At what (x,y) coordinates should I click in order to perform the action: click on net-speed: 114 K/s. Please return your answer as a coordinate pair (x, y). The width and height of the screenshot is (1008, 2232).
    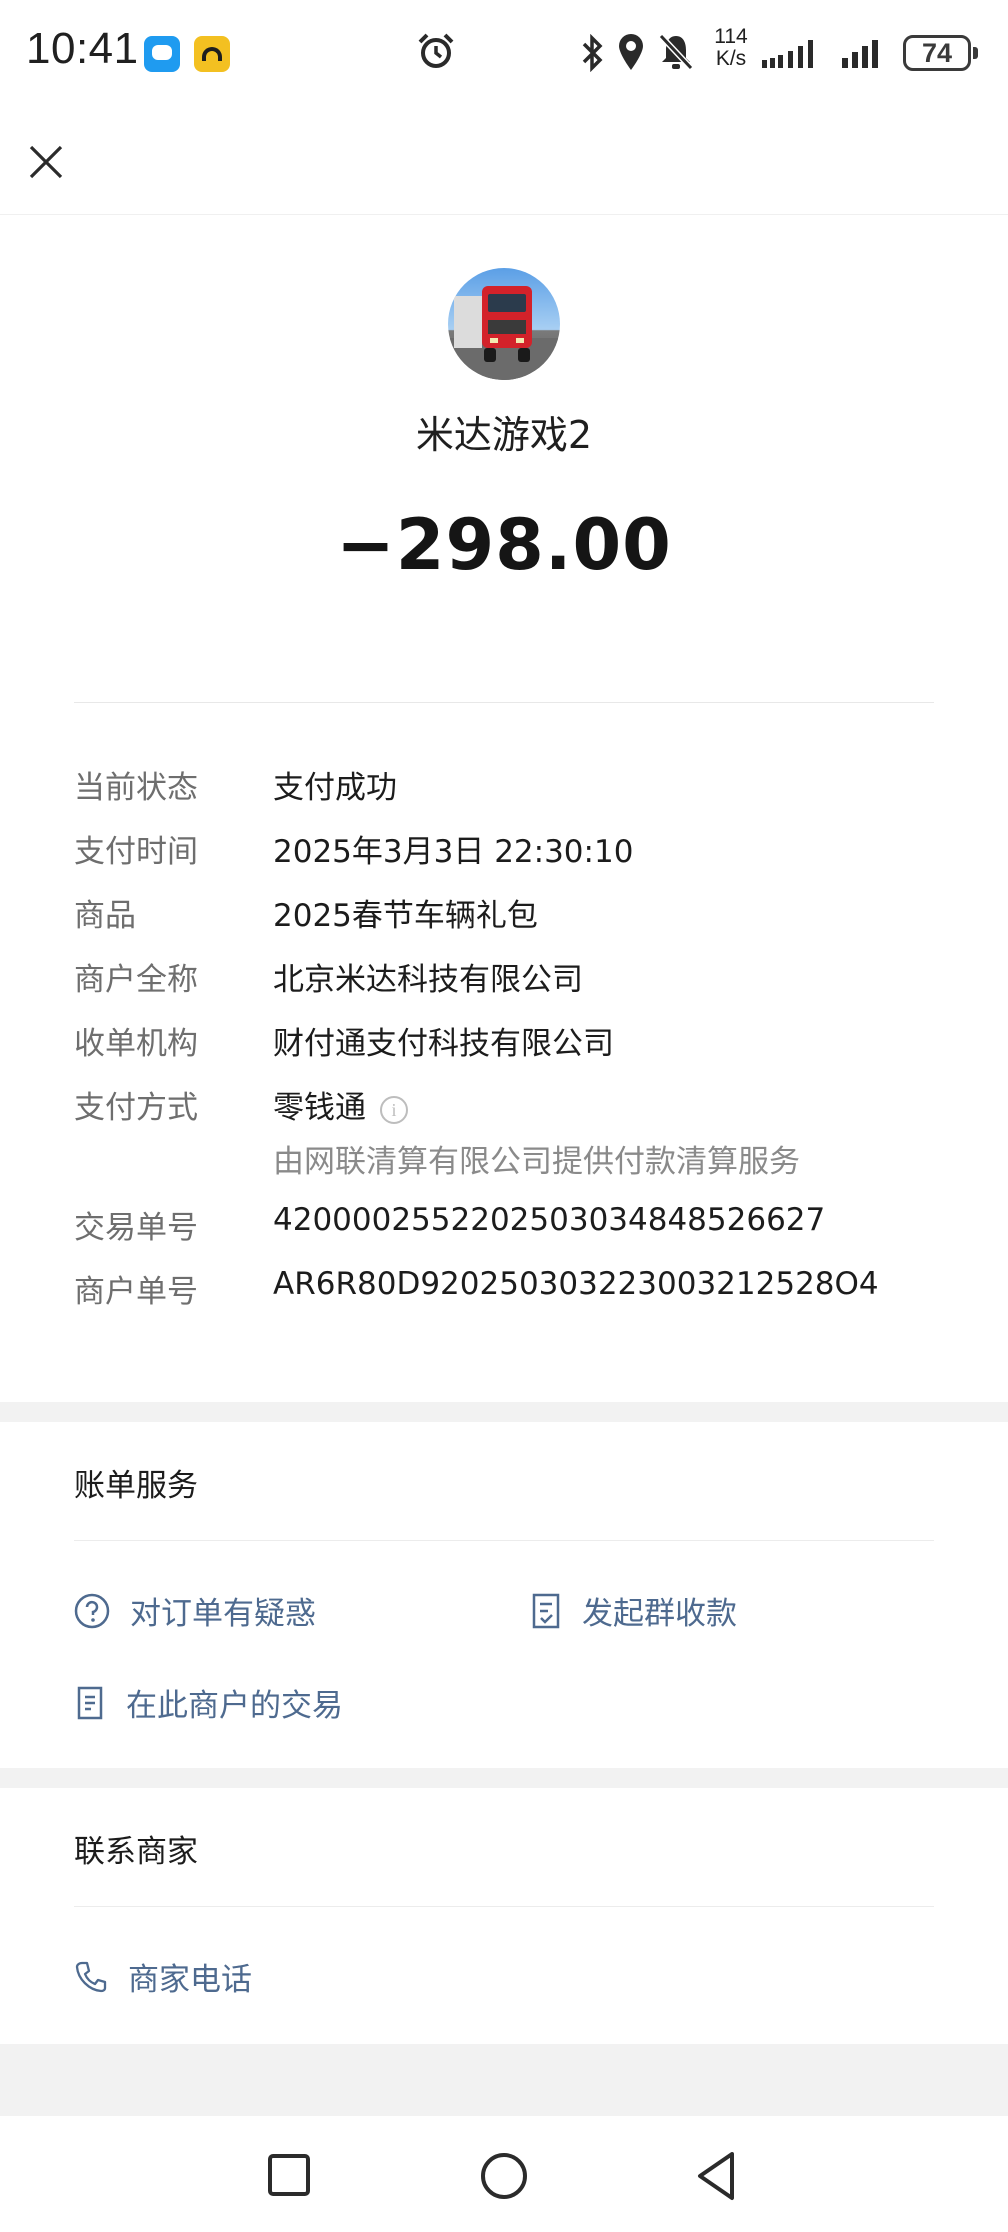
    Looking at the image, I should click on (731, 48).